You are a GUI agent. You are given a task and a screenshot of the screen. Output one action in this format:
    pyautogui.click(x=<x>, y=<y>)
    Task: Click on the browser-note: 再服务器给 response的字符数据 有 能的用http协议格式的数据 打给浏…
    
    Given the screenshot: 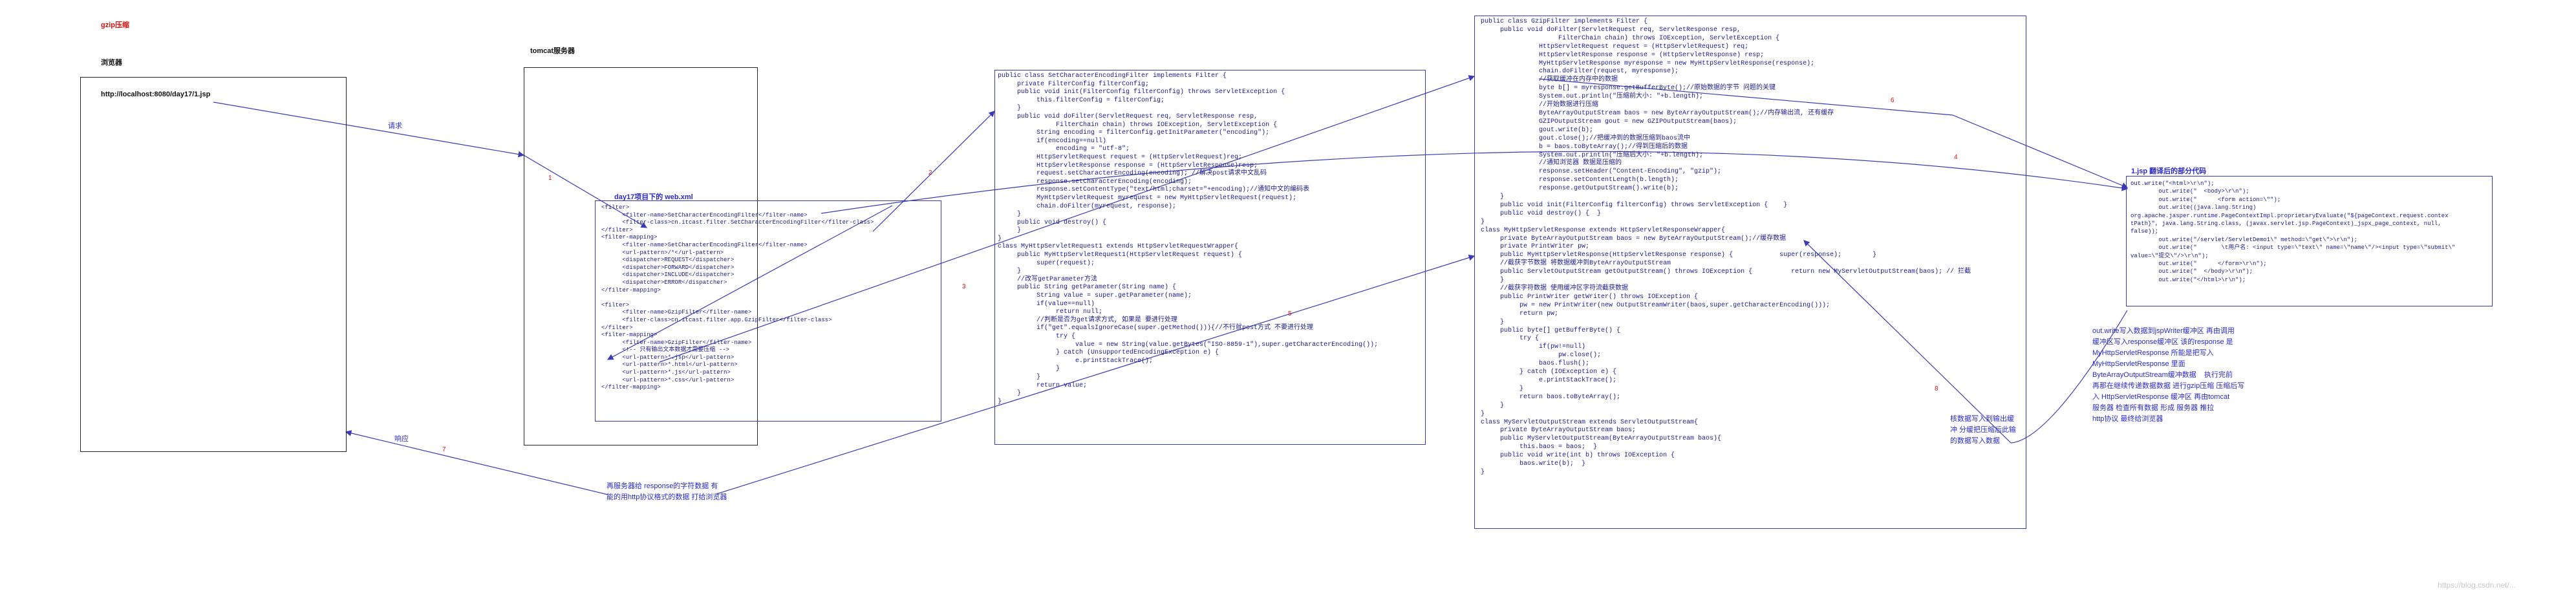 What is the action you would take?
    pyautogui.click(x=666, y=491)
    